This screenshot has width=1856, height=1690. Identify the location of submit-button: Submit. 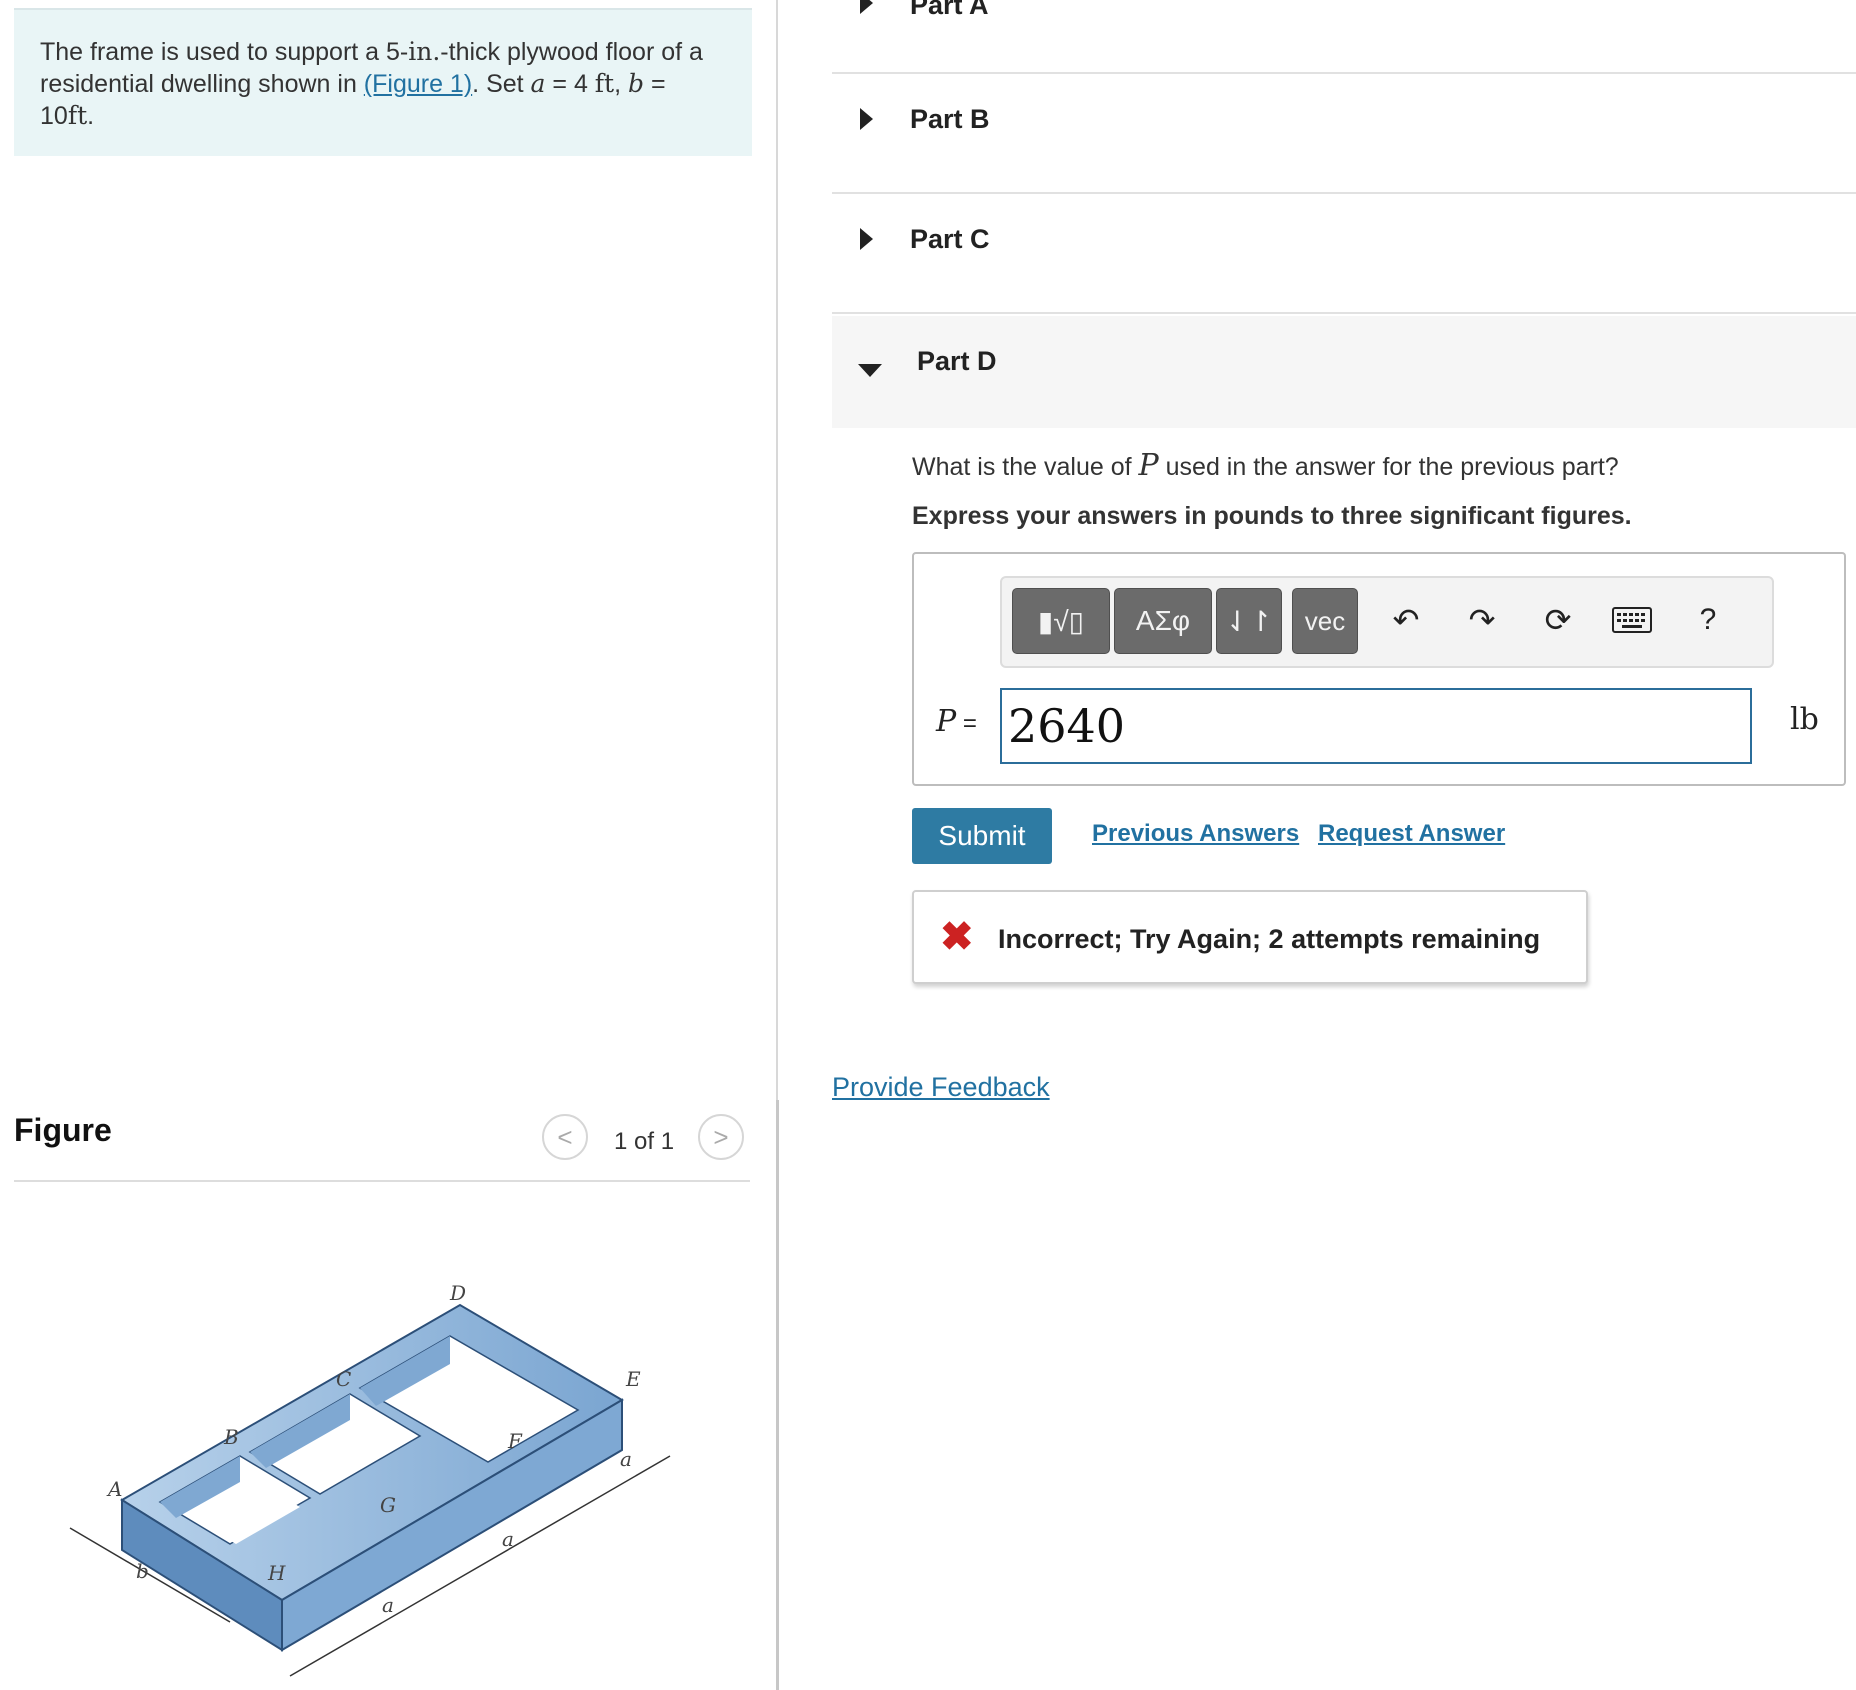
(982, 836).